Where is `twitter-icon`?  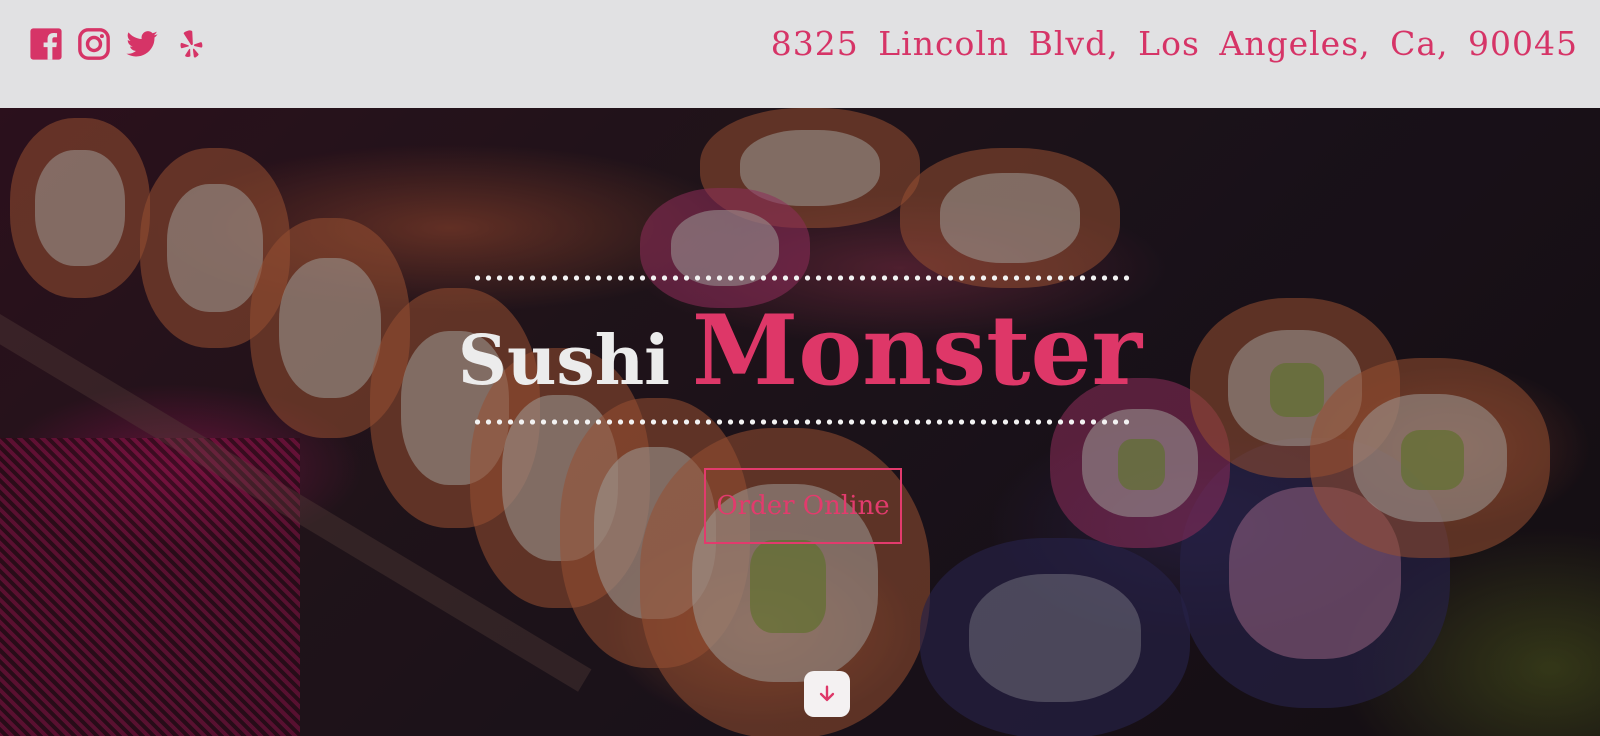 twitter-icon is located at coordinates (142, 44).